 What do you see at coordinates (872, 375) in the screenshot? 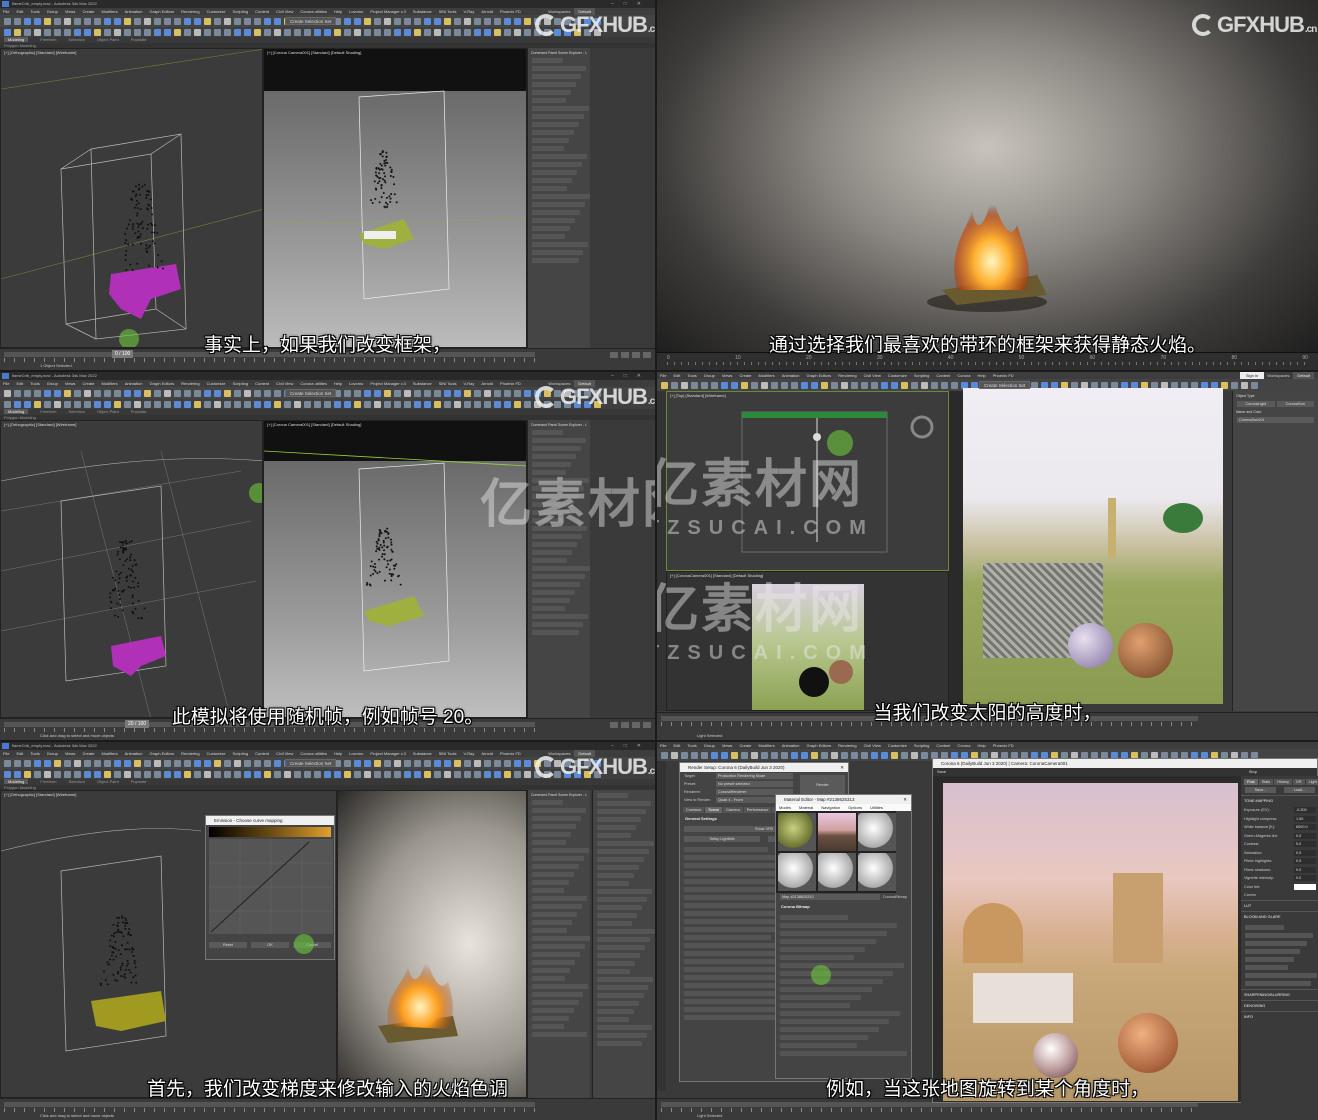
I see `menu-item: Civil View` at bounding box center [872, 375].